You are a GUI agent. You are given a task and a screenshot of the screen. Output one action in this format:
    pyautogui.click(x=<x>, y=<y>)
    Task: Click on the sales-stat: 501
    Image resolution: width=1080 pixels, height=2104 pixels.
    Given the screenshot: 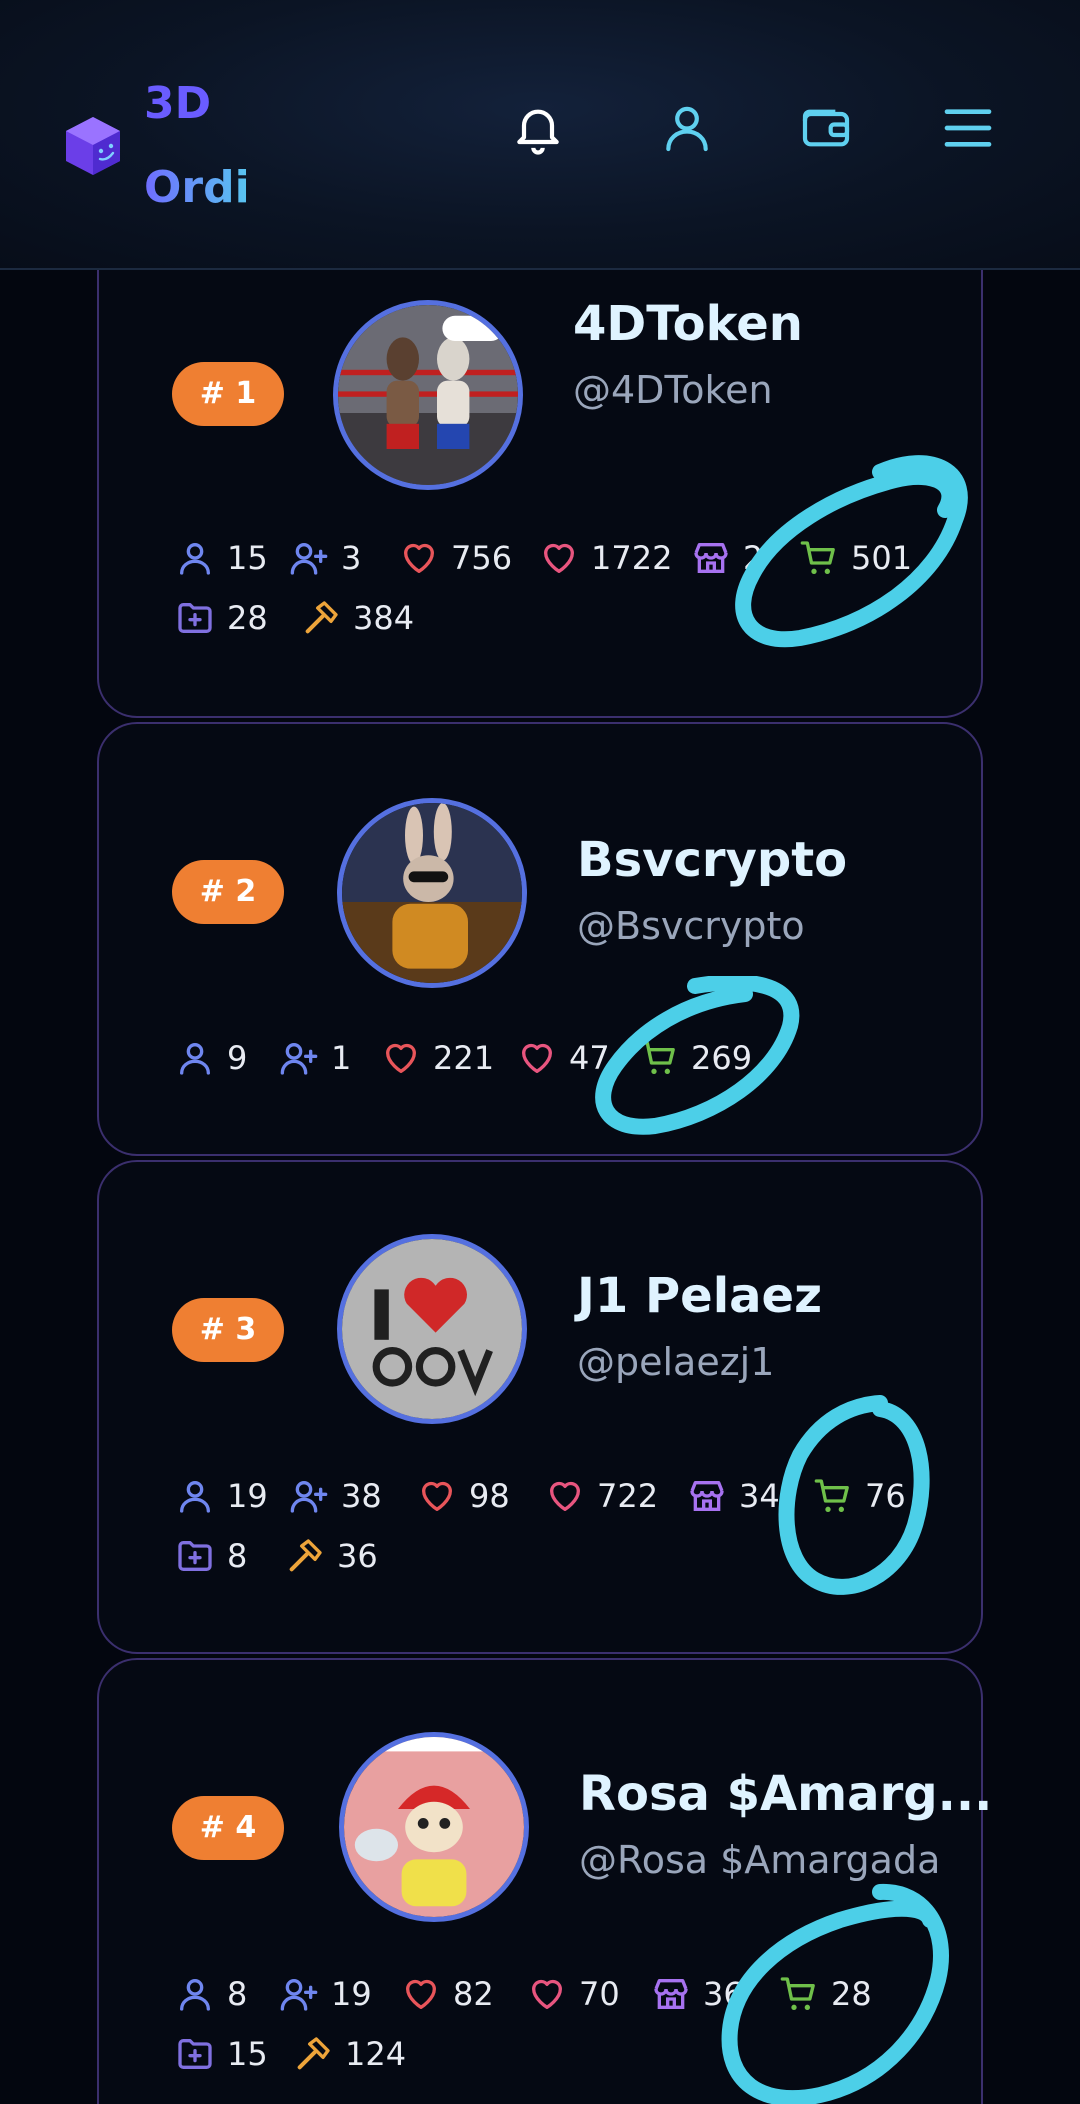 What is the action you would take?
    pyautogui.click(x=855, y=558)
    